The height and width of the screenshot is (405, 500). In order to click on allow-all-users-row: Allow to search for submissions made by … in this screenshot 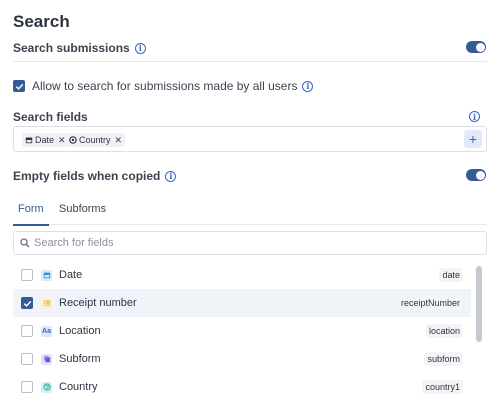, I will do `click(250, 86)`.